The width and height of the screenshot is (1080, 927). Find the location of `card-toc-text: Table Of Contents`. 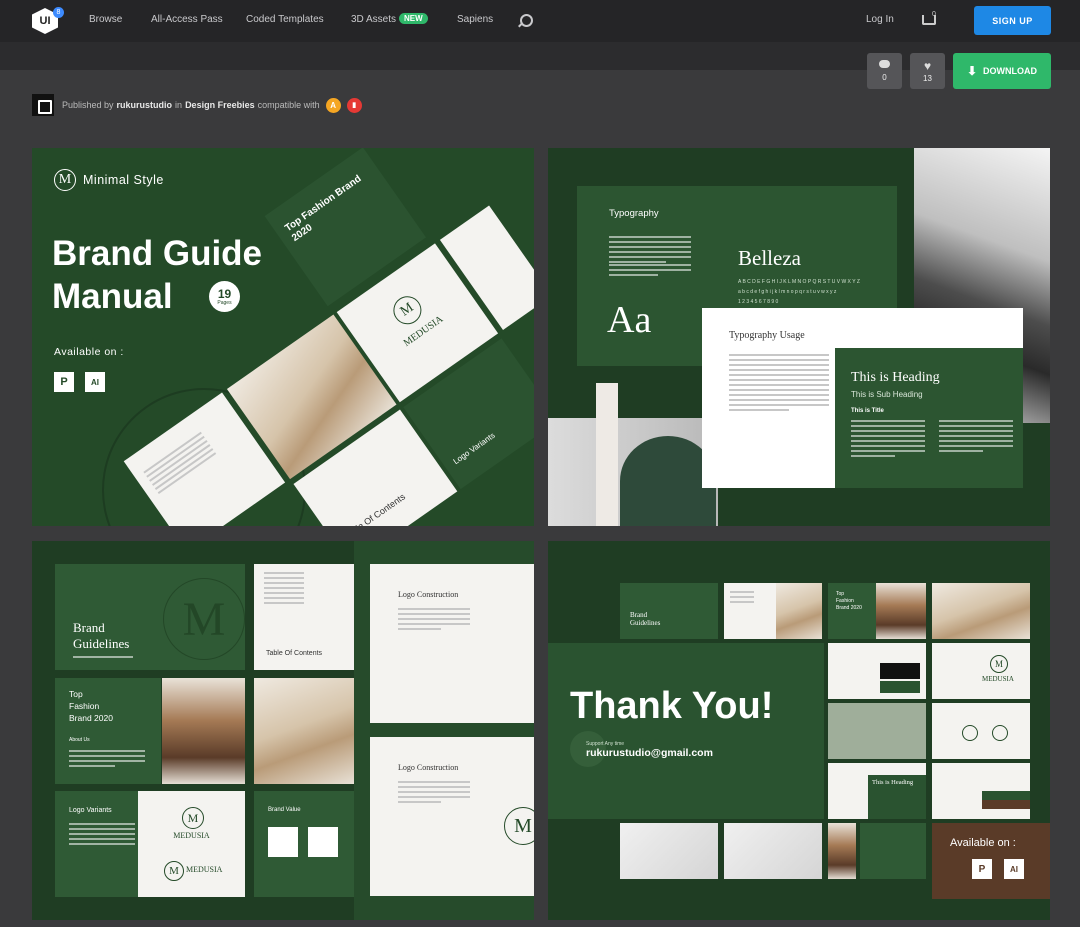

card-toc-text: Table Of Contents is located at coordinates (375, 508).